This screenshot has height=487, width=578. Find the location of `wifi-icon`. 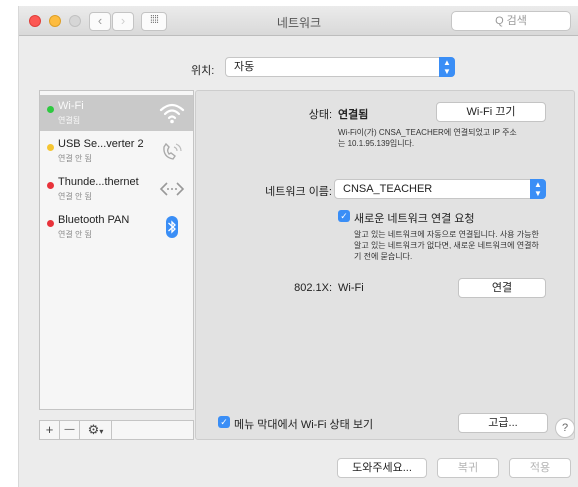

wifi-icon is located at coordinates (172, 113).